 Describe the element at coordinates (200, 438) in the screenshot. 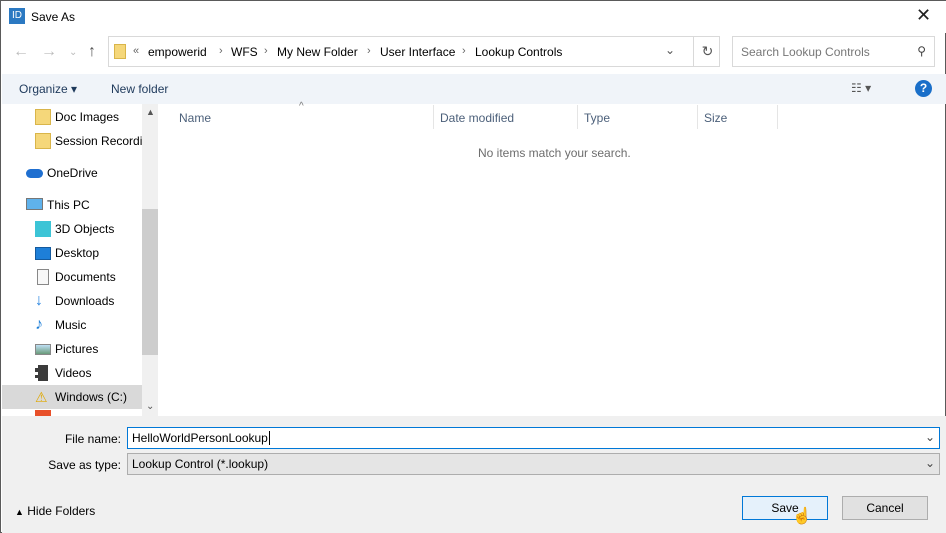

I see `file-name-value: HelloWorldPersonLookup` at that location.